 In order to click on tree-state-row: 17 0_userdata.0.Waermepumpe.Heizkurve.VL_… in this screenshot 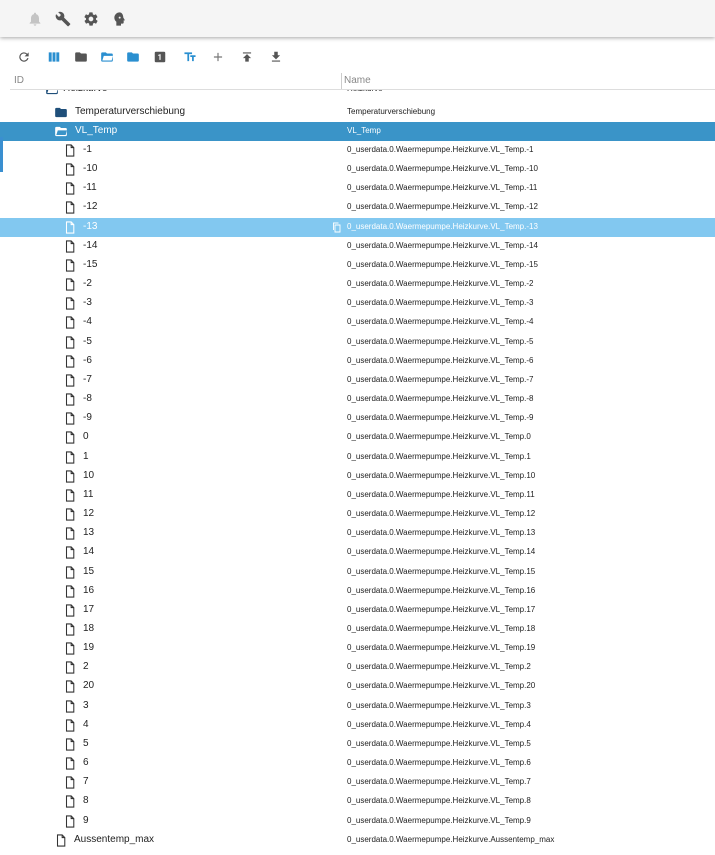, I will do `click(357, 610)`.